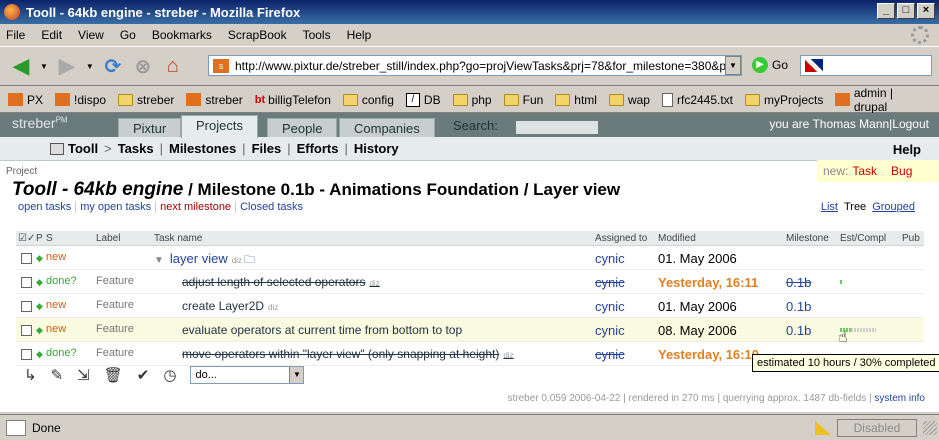 The image size is (939, 440). I want to click on forward-dropdown-icon: ▼, so click(90, 66).